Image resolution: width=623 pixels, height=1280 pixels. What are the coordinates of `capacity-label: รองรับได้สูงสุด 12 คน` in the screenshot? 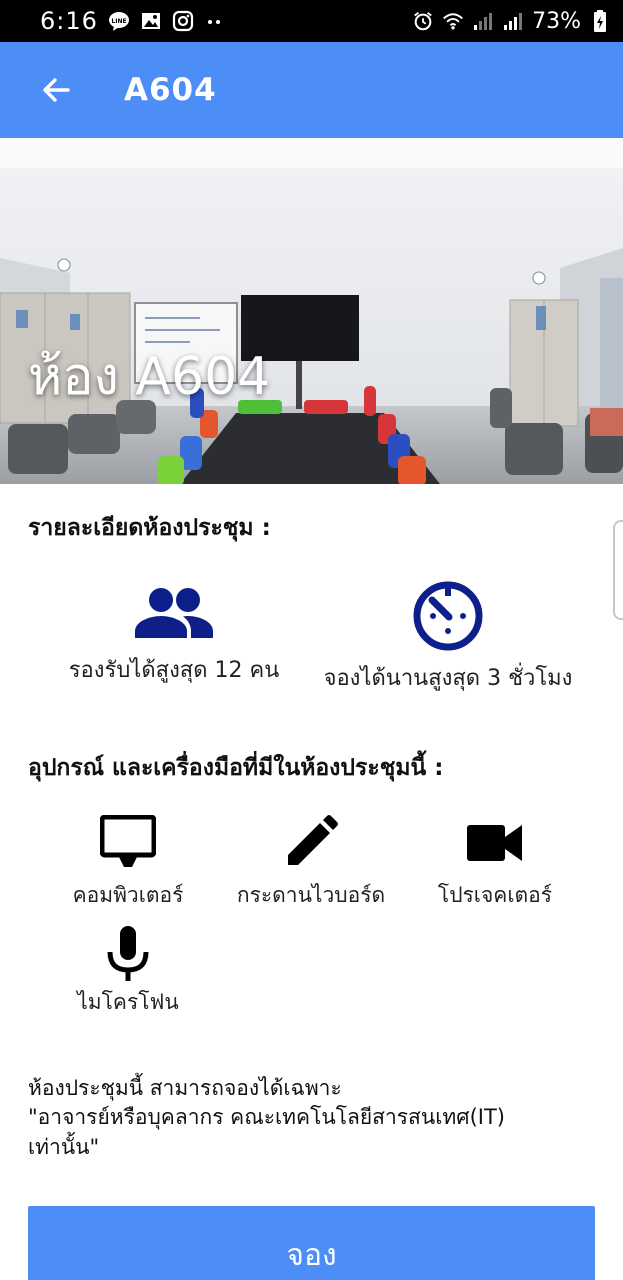 It's located at (174, 670).